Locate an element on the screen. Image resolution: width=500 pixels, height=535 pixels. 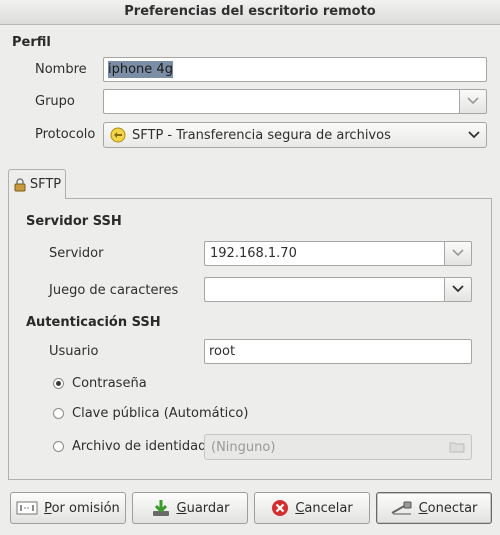
save-download-icon is located at coordinates (161, 508).